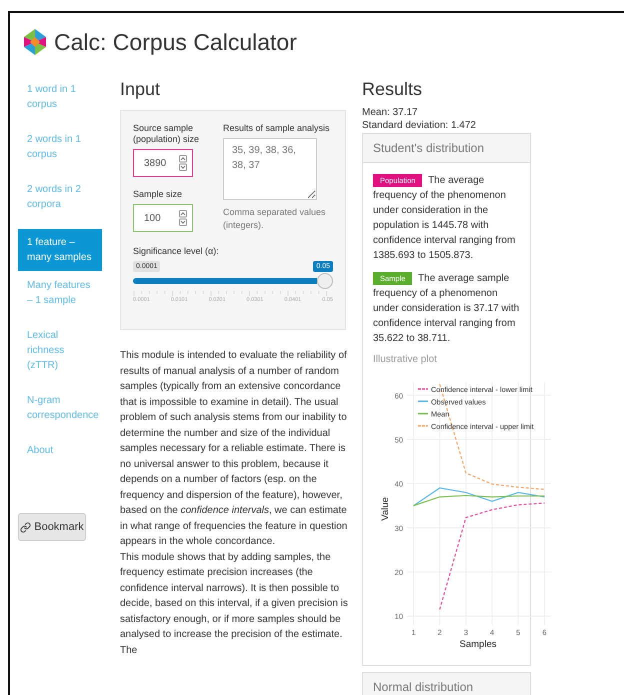  I want to click on plot-title: Illustrative plot, so click(405, 359).